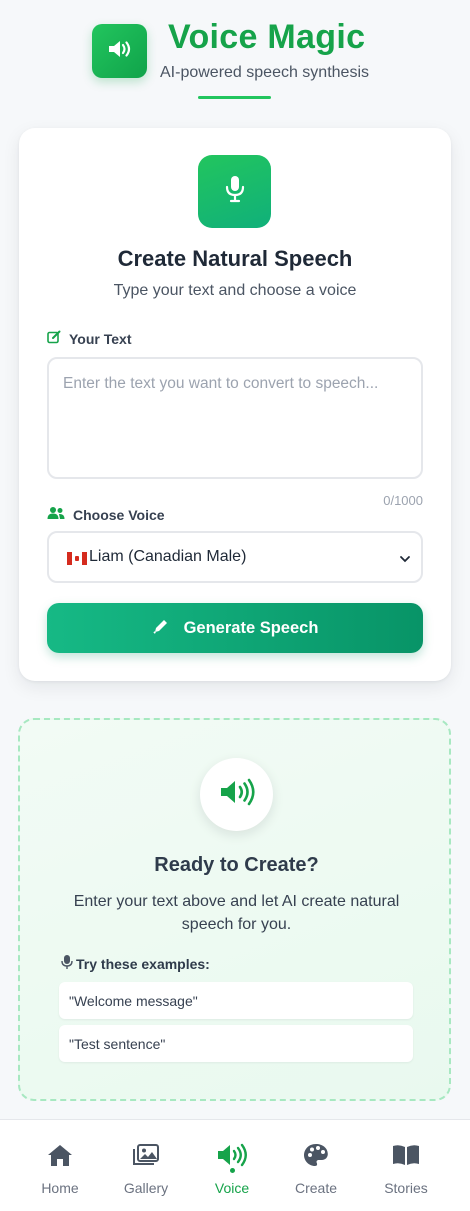 This screenshot has width=470, height=1211. Describe the element at coordinates (77, 558) in the screenshot. I see `canada-flag-icon` at that location.